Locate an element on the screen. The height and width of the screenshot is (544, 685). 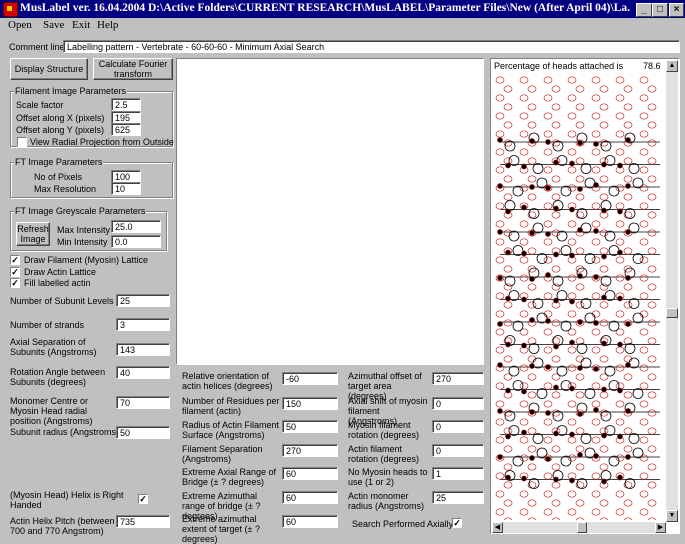
monomer-radius-input: 25 is located at coordinates (458, 497).